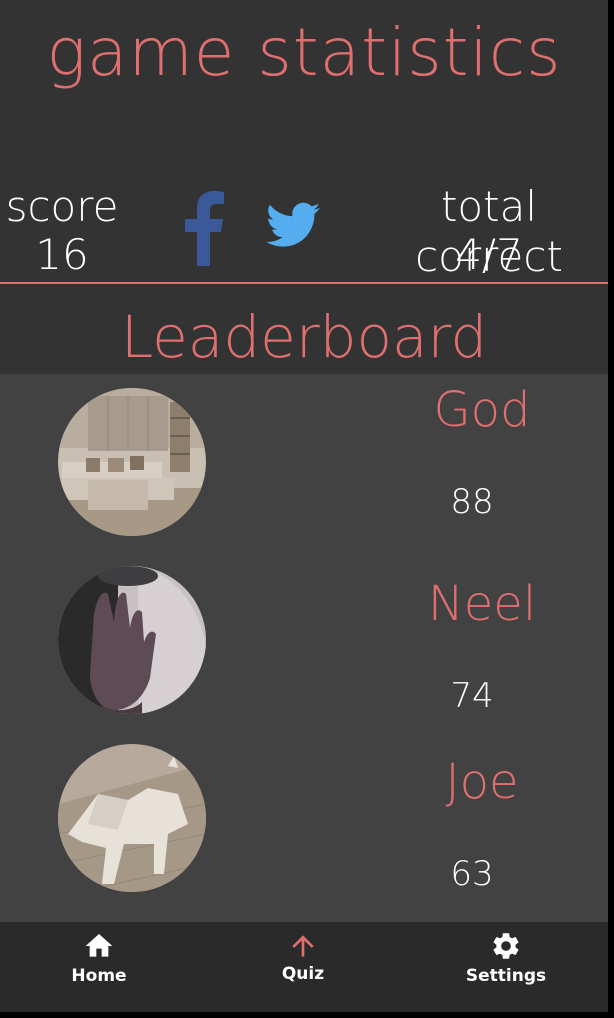  I want to click on page-title: game statistics, so click(304, 52).